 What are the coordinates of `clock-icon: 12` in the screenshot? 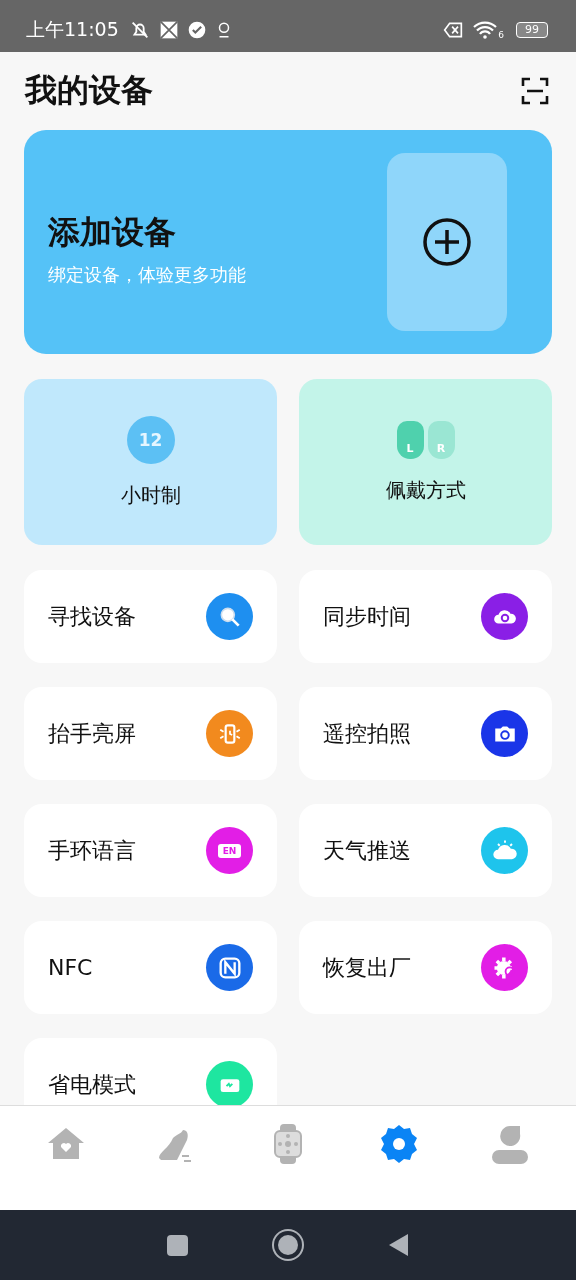 It's located at (150, 439).